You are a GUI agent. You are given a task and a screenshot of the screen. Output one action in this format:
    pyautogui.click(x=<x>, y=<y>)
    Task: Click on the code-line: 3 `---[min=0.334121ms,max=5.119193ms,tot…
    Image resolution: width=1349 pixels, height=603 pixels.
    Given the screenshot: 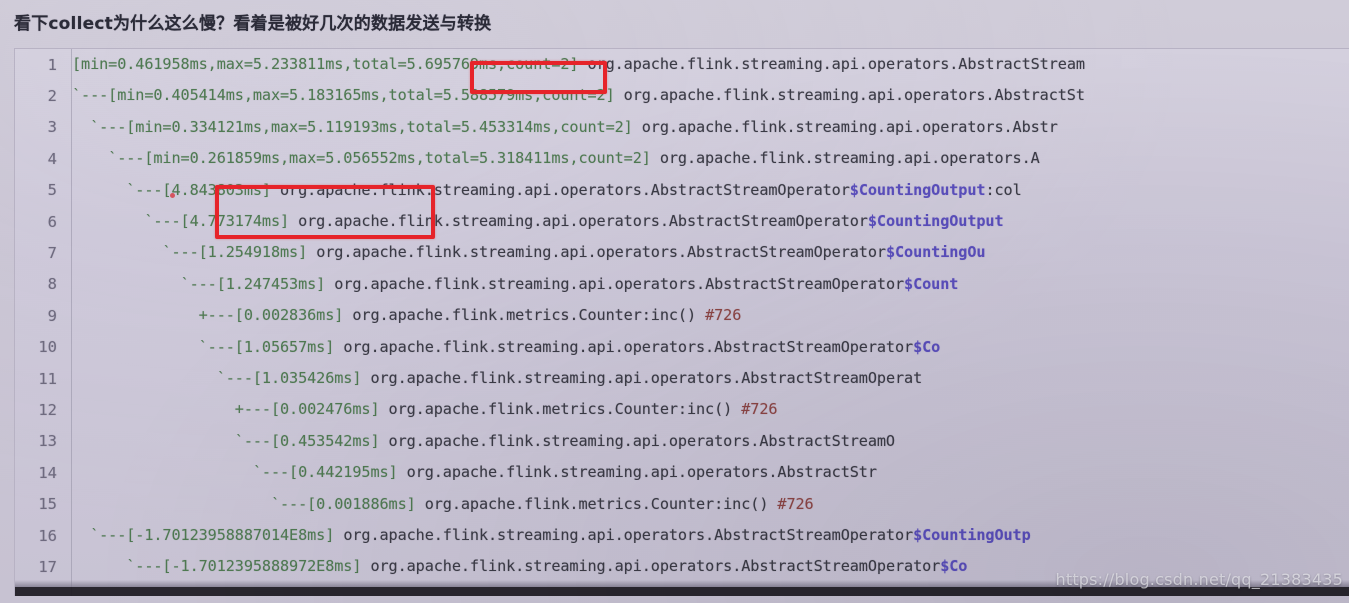 What is the action you would take?
    pyautogui.click(x=682, y=127)
    